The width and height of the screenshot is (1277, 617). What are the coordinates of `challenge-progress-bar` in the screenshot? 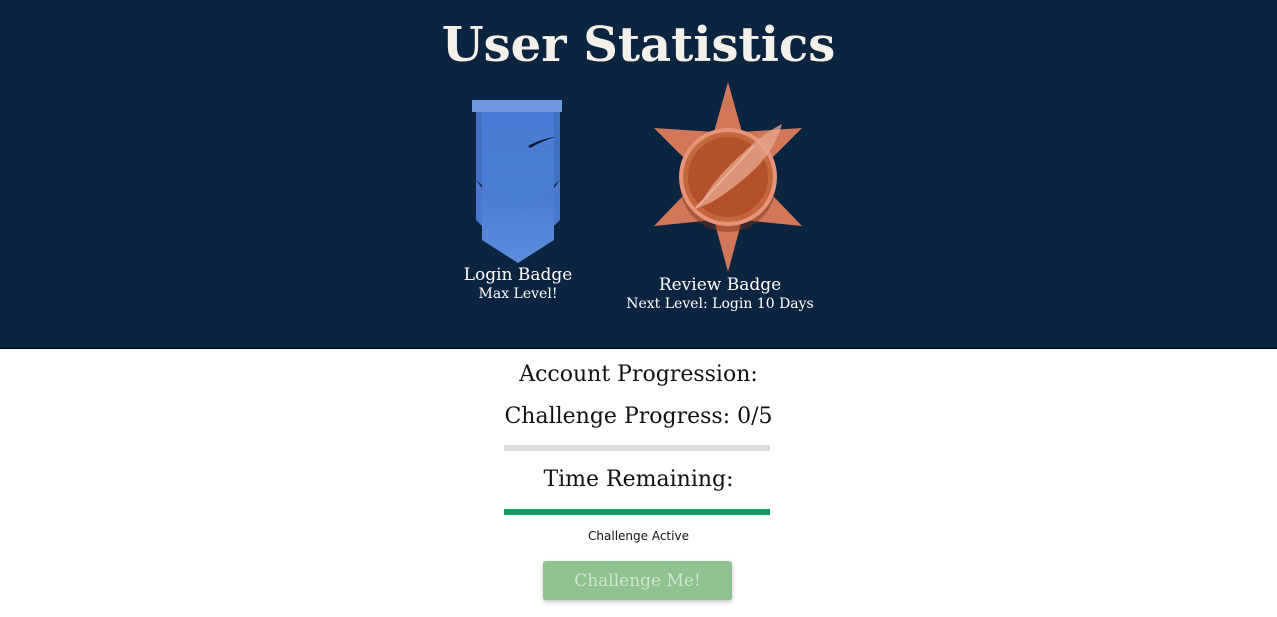 It's located at (637, 448).